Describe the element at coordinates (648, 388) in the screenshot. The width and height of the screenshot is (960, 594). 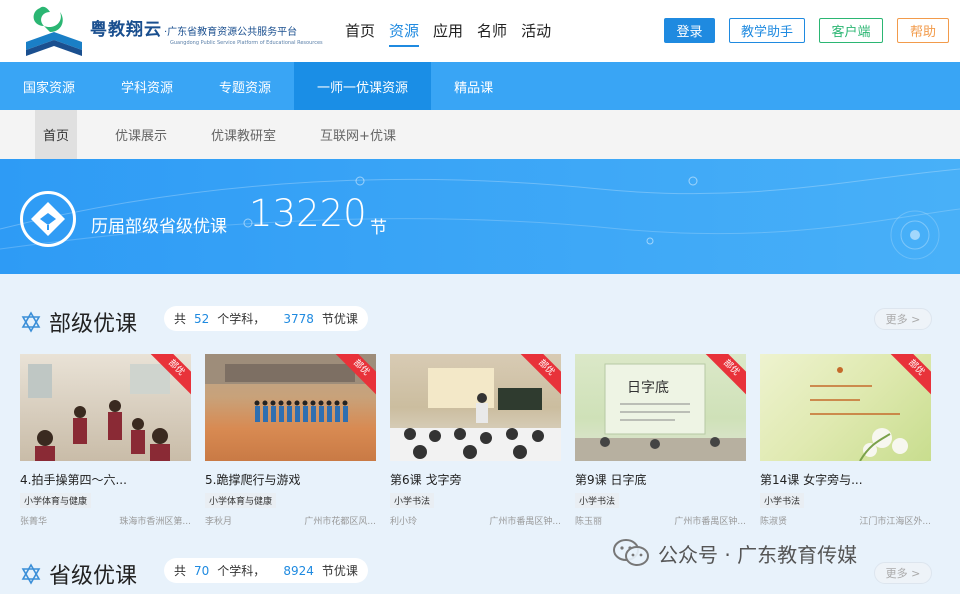
I see `svg-text: 日字底` at that location.